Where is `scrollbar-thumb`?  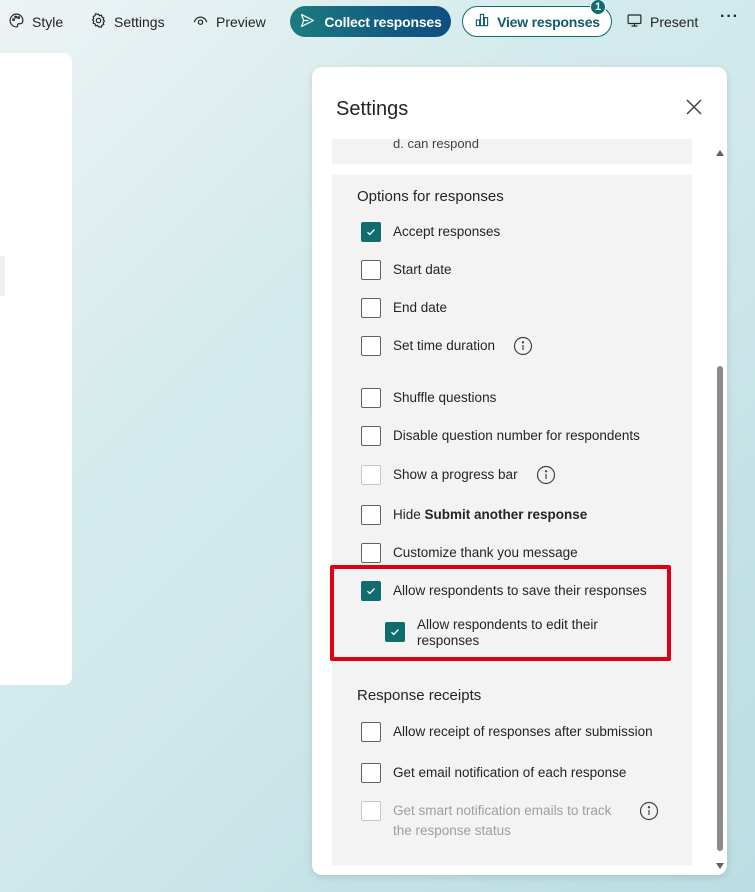 scrollbar-thumb is located at coordinates (720, 608).